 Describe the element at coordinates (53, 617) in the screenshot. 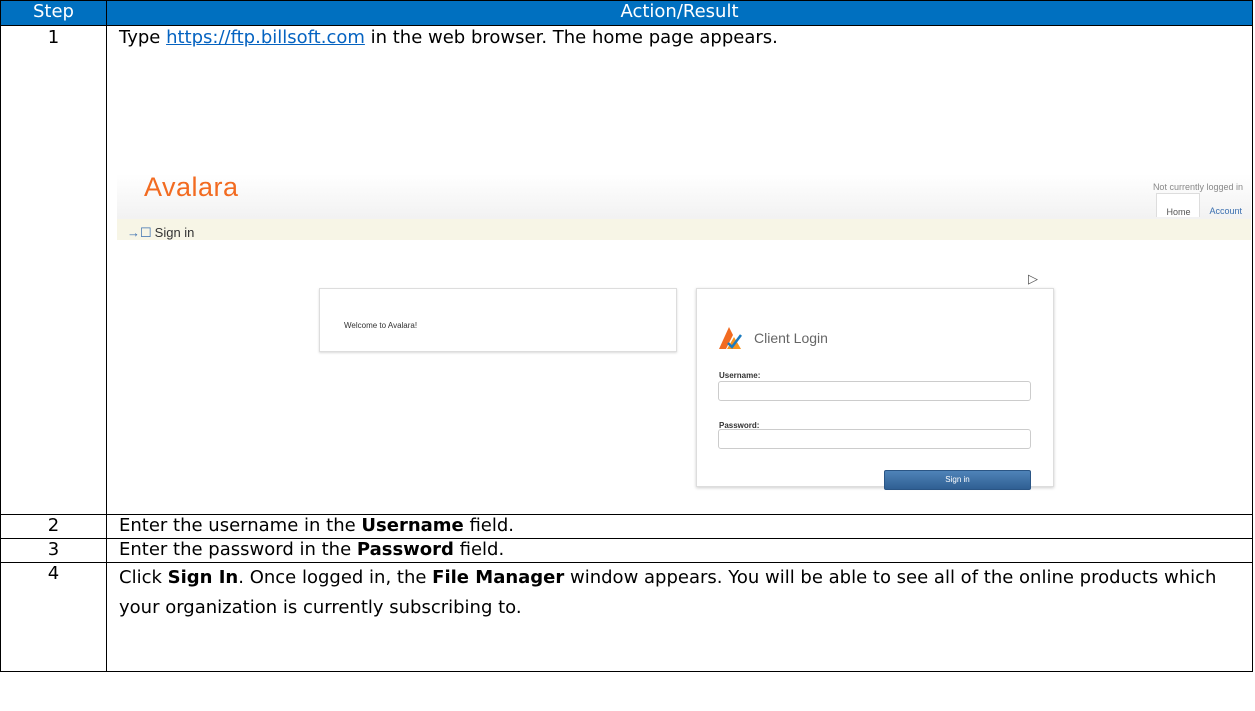

I see `step-number: 4` at that location.